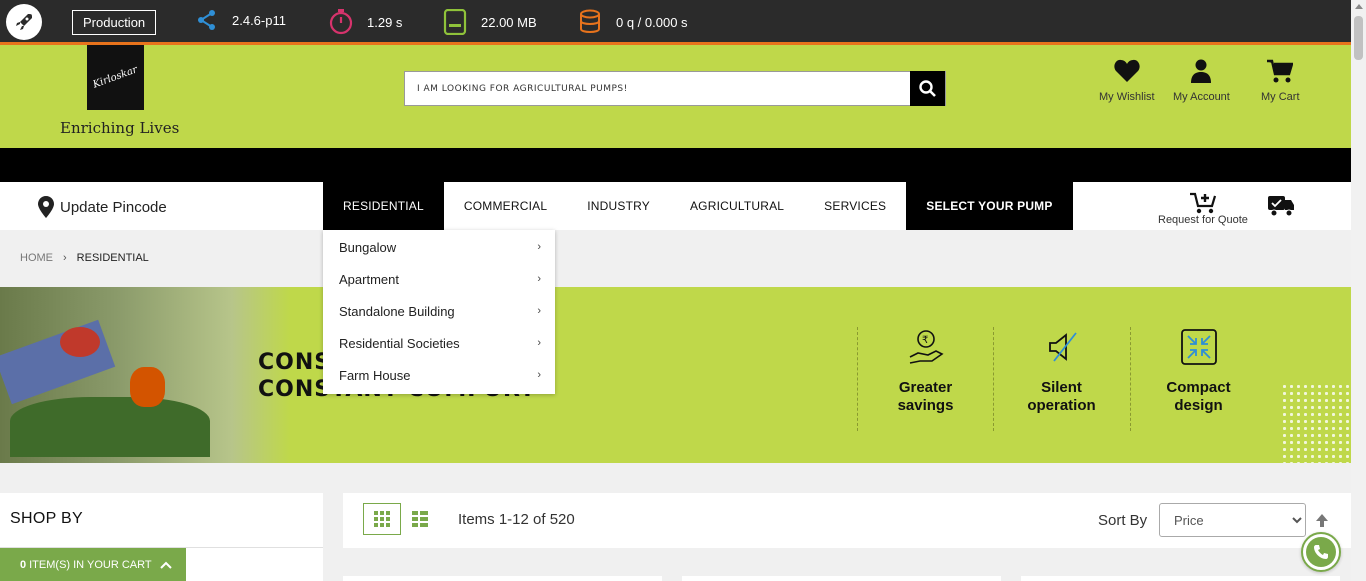  Describe the element at coordinates (90, 564) in the screenshot. I see `cart-tab-label: ITEM(S) IN YOUR CART` at that location.